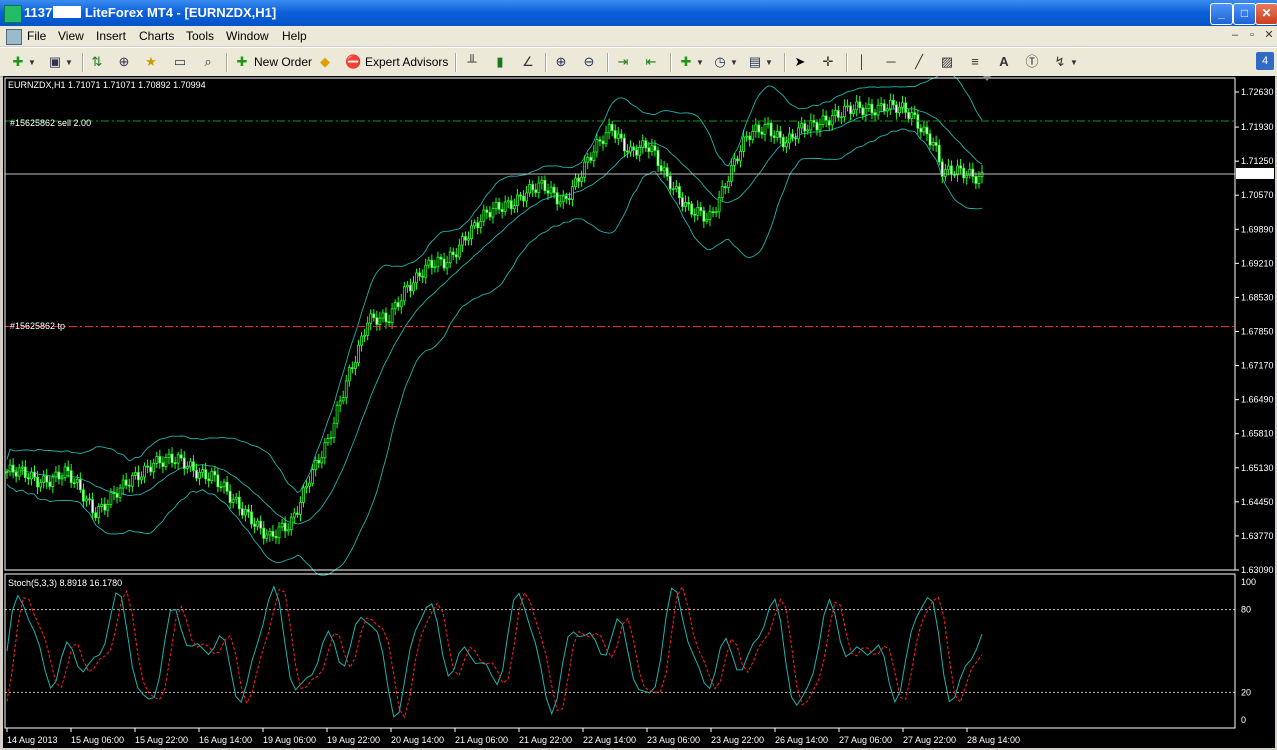  Describe the element at coordinates (294, 36) in the screenshot. I see `menu-help: Help` at that location.